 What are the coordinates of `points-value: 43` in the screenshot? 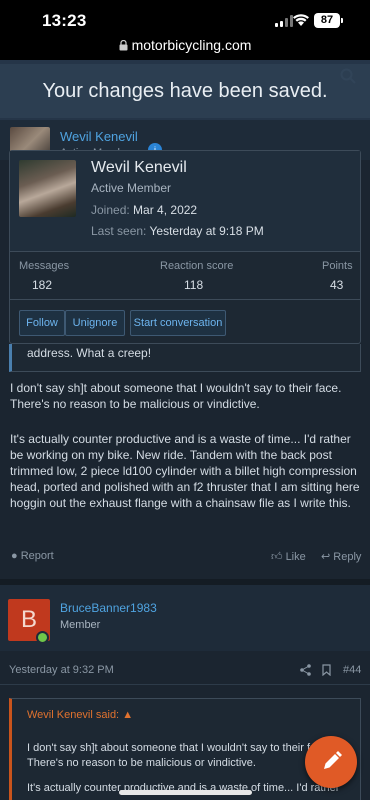 It's located at (336, 285).